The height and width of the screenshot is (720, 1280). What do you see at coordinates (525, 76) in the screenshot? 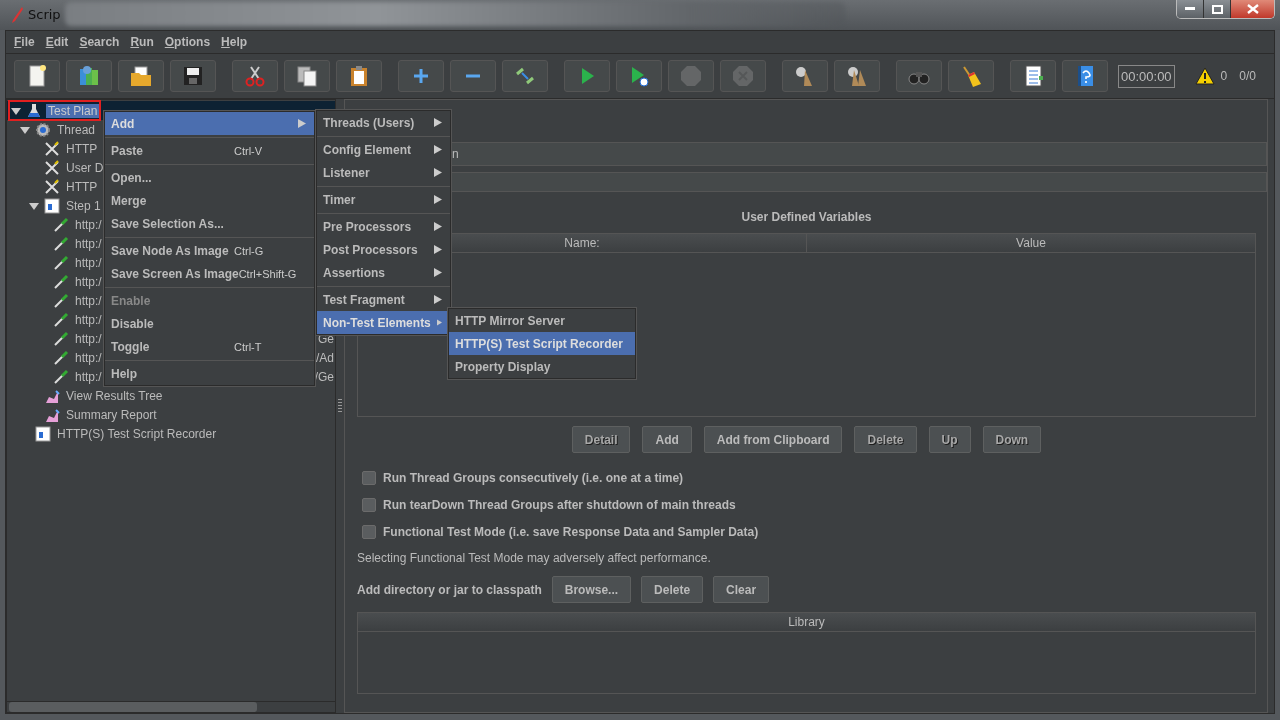
I see `toggle-button` at bounding box center [525, 76].